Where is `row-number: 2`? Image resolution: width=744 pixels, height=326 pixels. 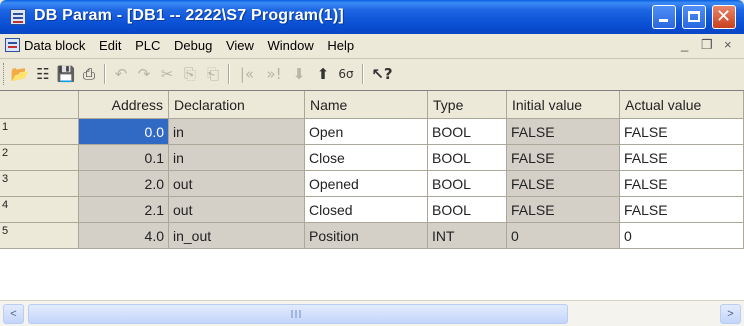 row-number: 2 is located at coordinates (39, 158).